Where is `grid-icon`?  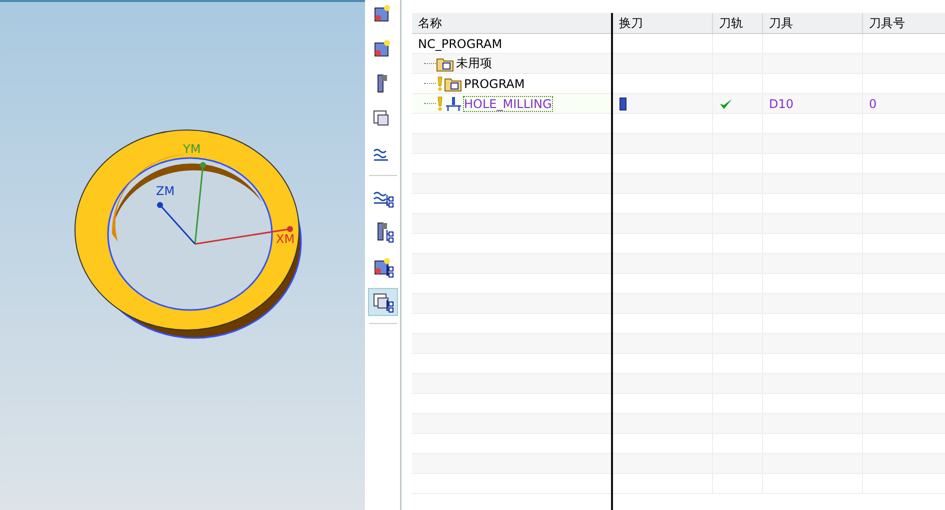 grid-icon is located at coordinates (383, 302).